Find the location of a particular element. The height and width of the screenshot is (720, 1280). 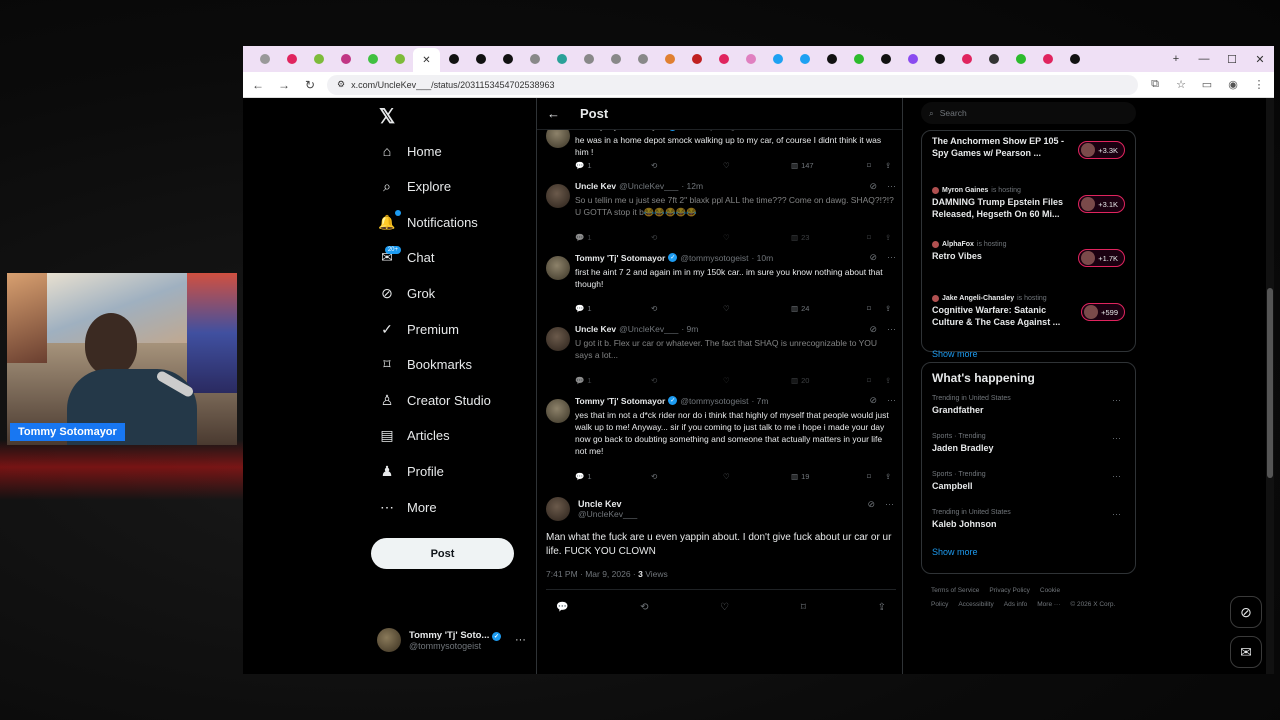

scrollbar-thumb is located at coordinates (1270, 383).